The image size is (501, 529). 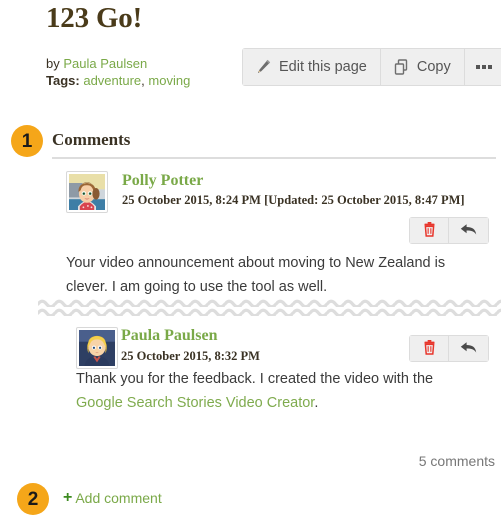 I want to click on byline-author-row: by Paula Paulsen, so click(x=118, y=63).